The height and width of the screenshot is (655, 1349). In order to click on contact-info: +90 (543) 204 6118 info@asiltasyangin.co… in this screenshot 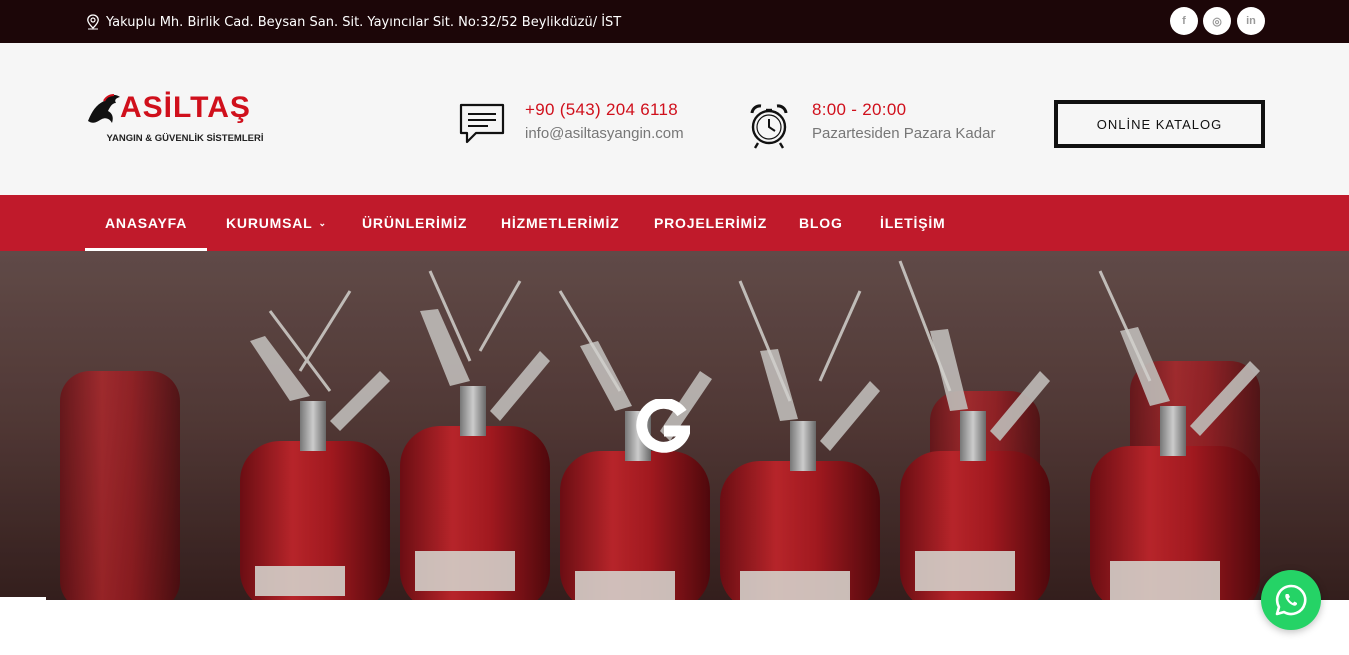, I will do `click(578, 123)`.